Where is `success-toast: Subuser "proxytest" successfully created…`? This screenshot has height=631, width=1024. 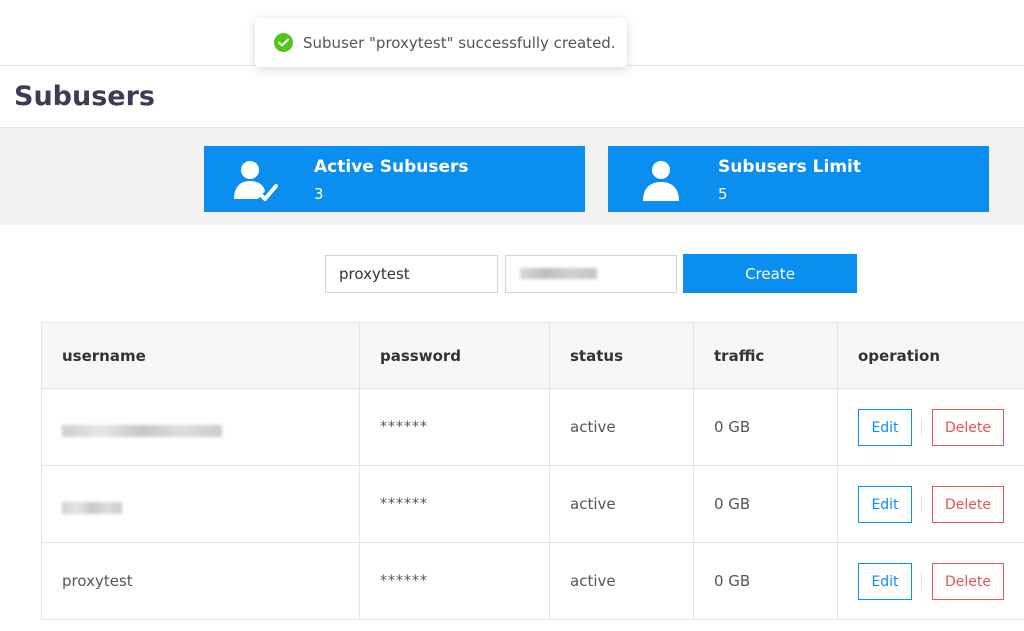
success-toast: Subuser "proxytest" successfully created… is located at coordinates (441, 42).